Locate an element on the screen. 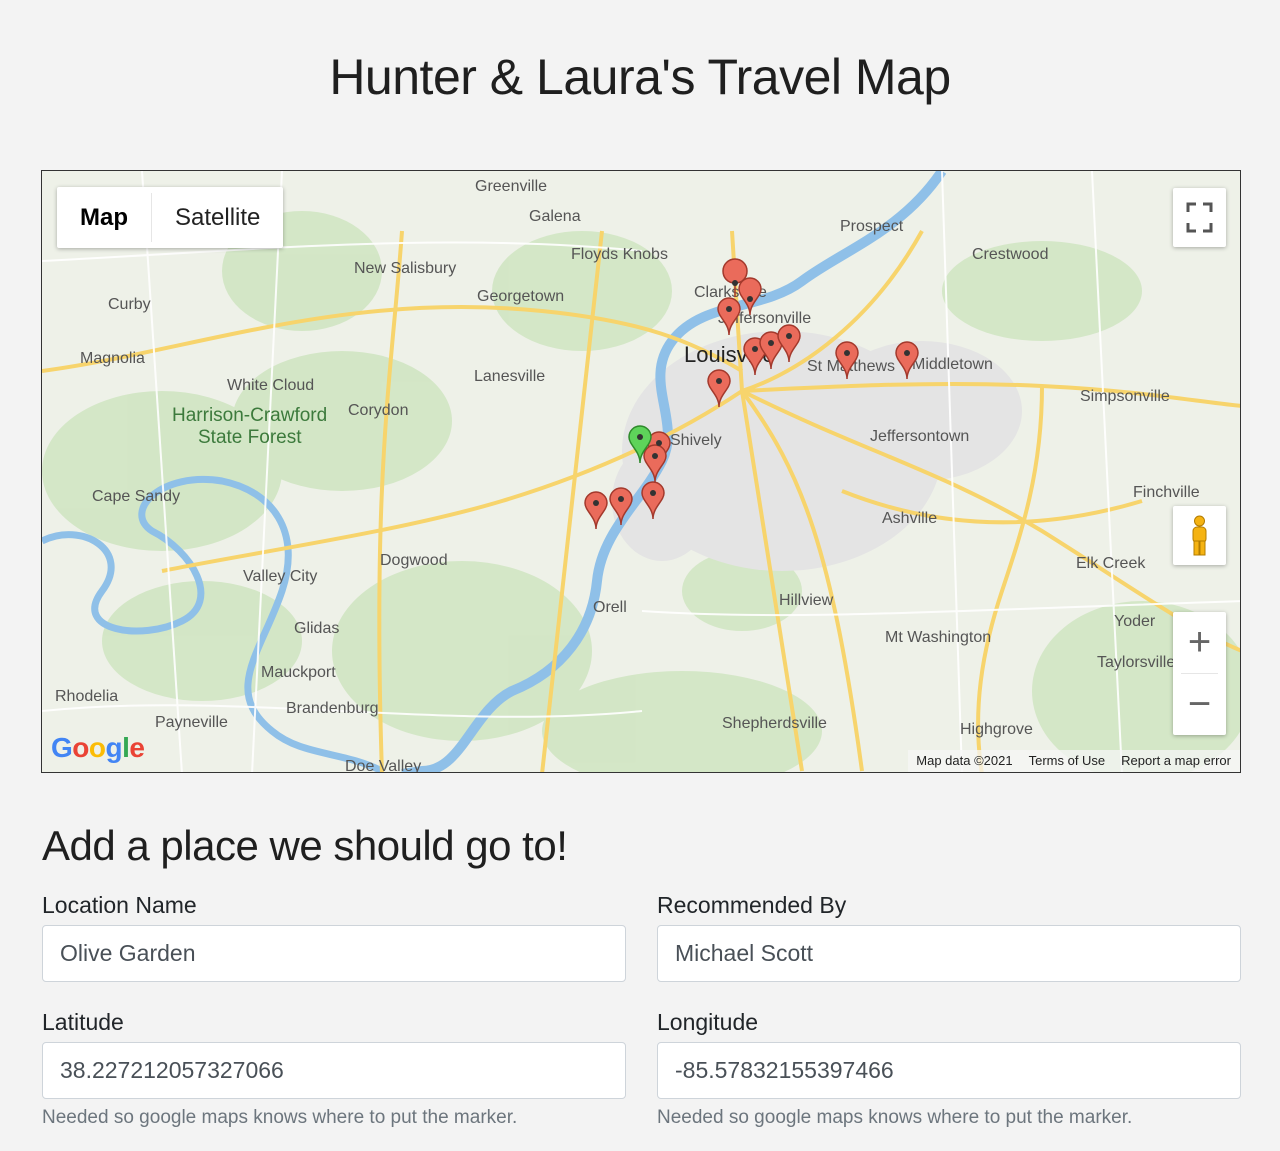 The image size is (1280, 1151). latitude-input is located at coordinates (334, 1070).